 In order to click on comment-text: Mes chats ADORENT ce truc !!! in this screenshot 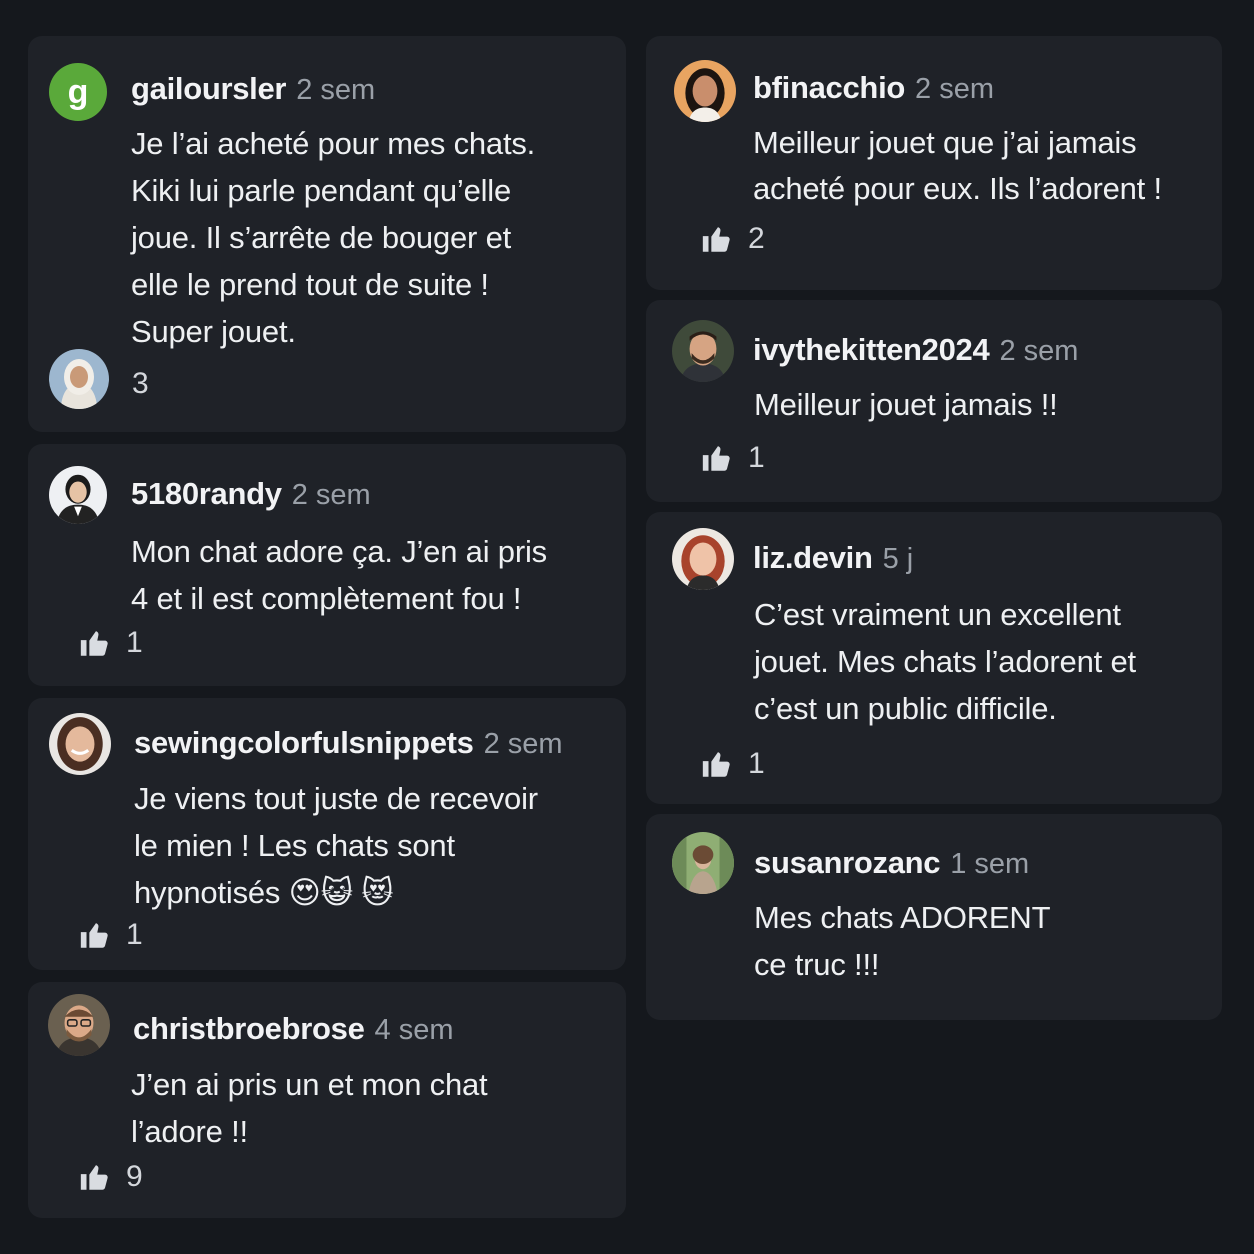, I will do `click(902, 941)`.